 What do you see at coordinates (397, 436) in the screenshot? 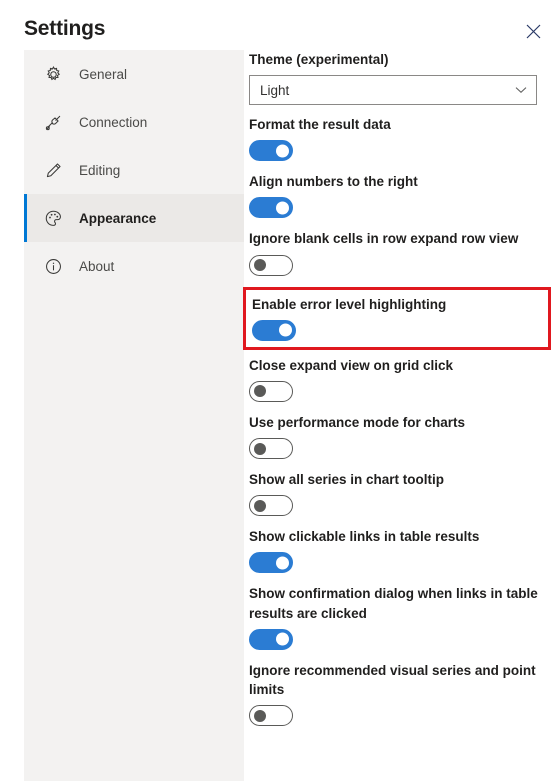
I see `setting-performance-mode-charts: Use performance mode for charts` at bounding box center [397, 436].